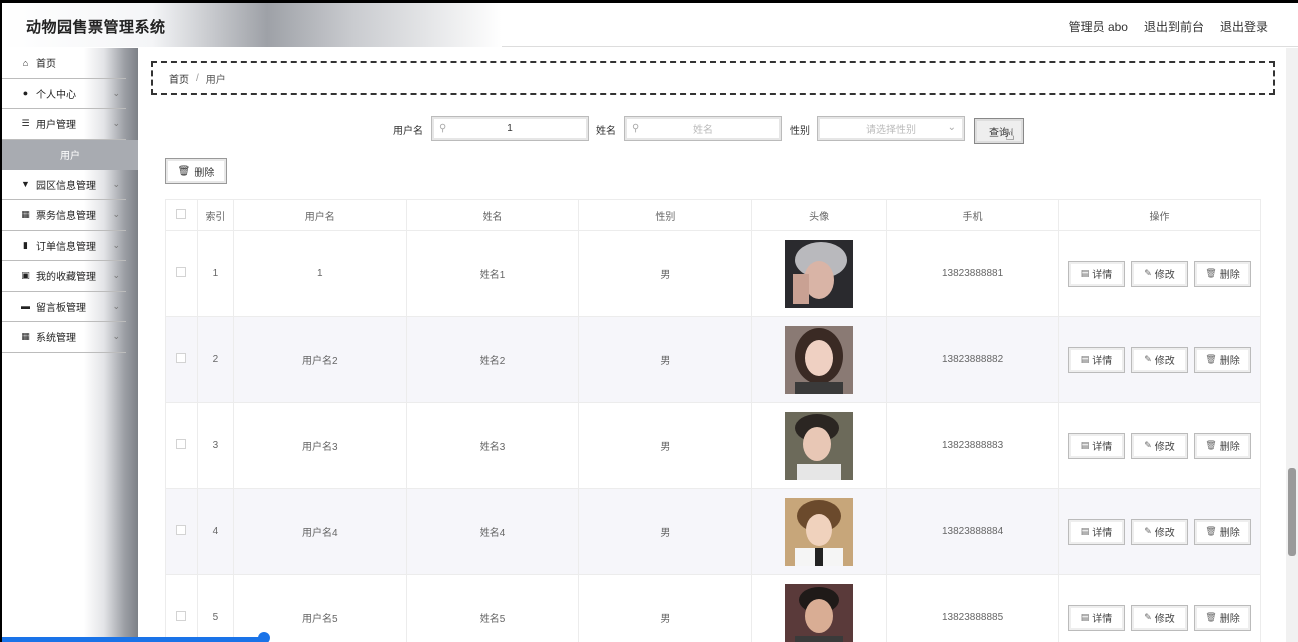 The image size is (1298, 642). Describe the element at coordinates (713, 531) in the screenshot. I see `table-row: 4 用户名4 姓名4 男 13823888884 ▤ 详情 ✎ 修改 🗑 删除` at that location.